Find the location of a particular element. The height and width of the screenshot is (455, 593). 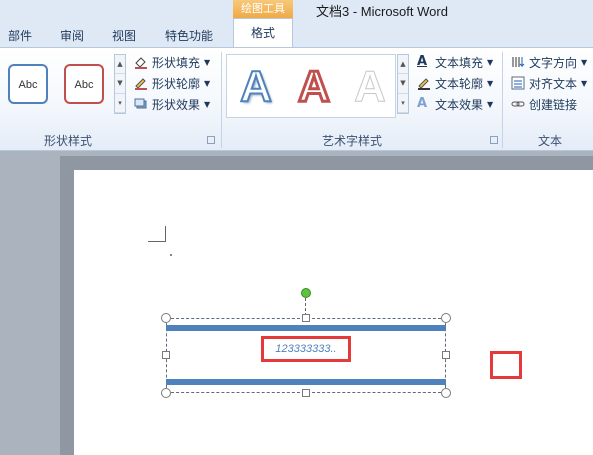

tab-format: 格式 is located at coordinates (263, 33).